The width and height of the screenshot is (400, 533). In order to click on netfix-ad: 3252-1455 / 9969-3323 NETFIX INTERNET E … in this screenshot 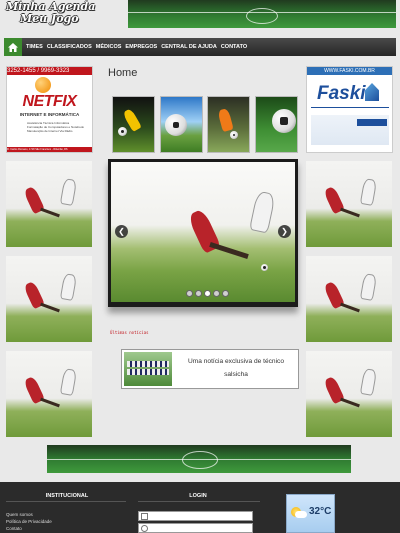, I will do `click(49, 109)`.